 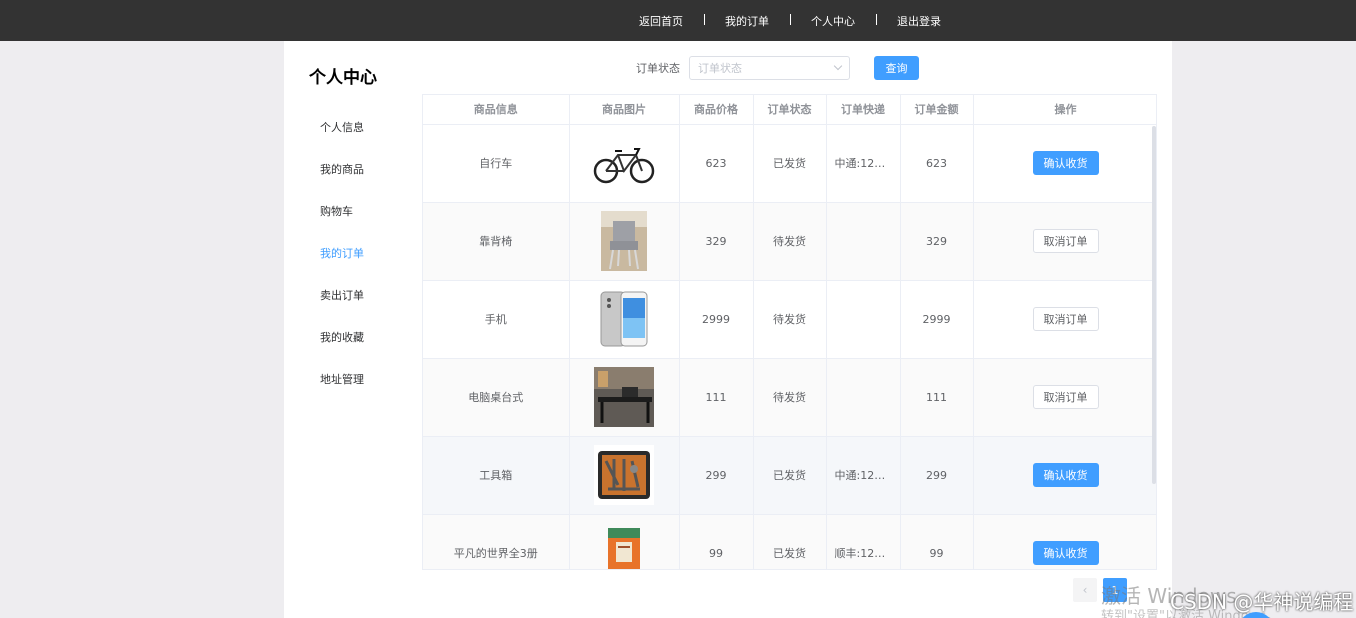 I want to click on cell-name: 工具箱, so click(x=496, y=475).